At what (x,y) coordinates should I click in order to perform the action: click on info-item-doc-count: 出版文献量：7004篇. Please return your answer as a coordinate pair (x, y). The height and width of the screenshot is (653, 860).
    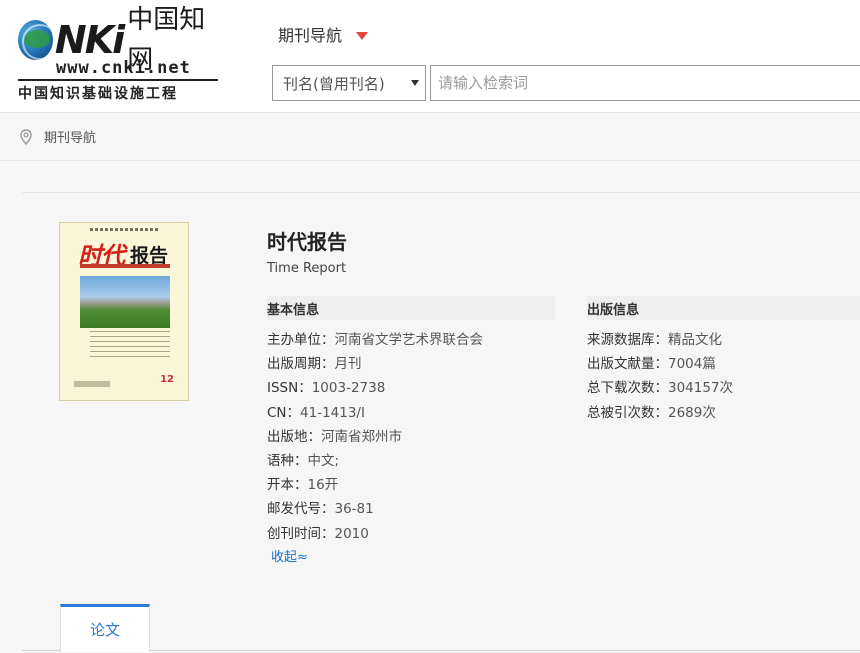
    Looking at the image, I should click on (651, 364).